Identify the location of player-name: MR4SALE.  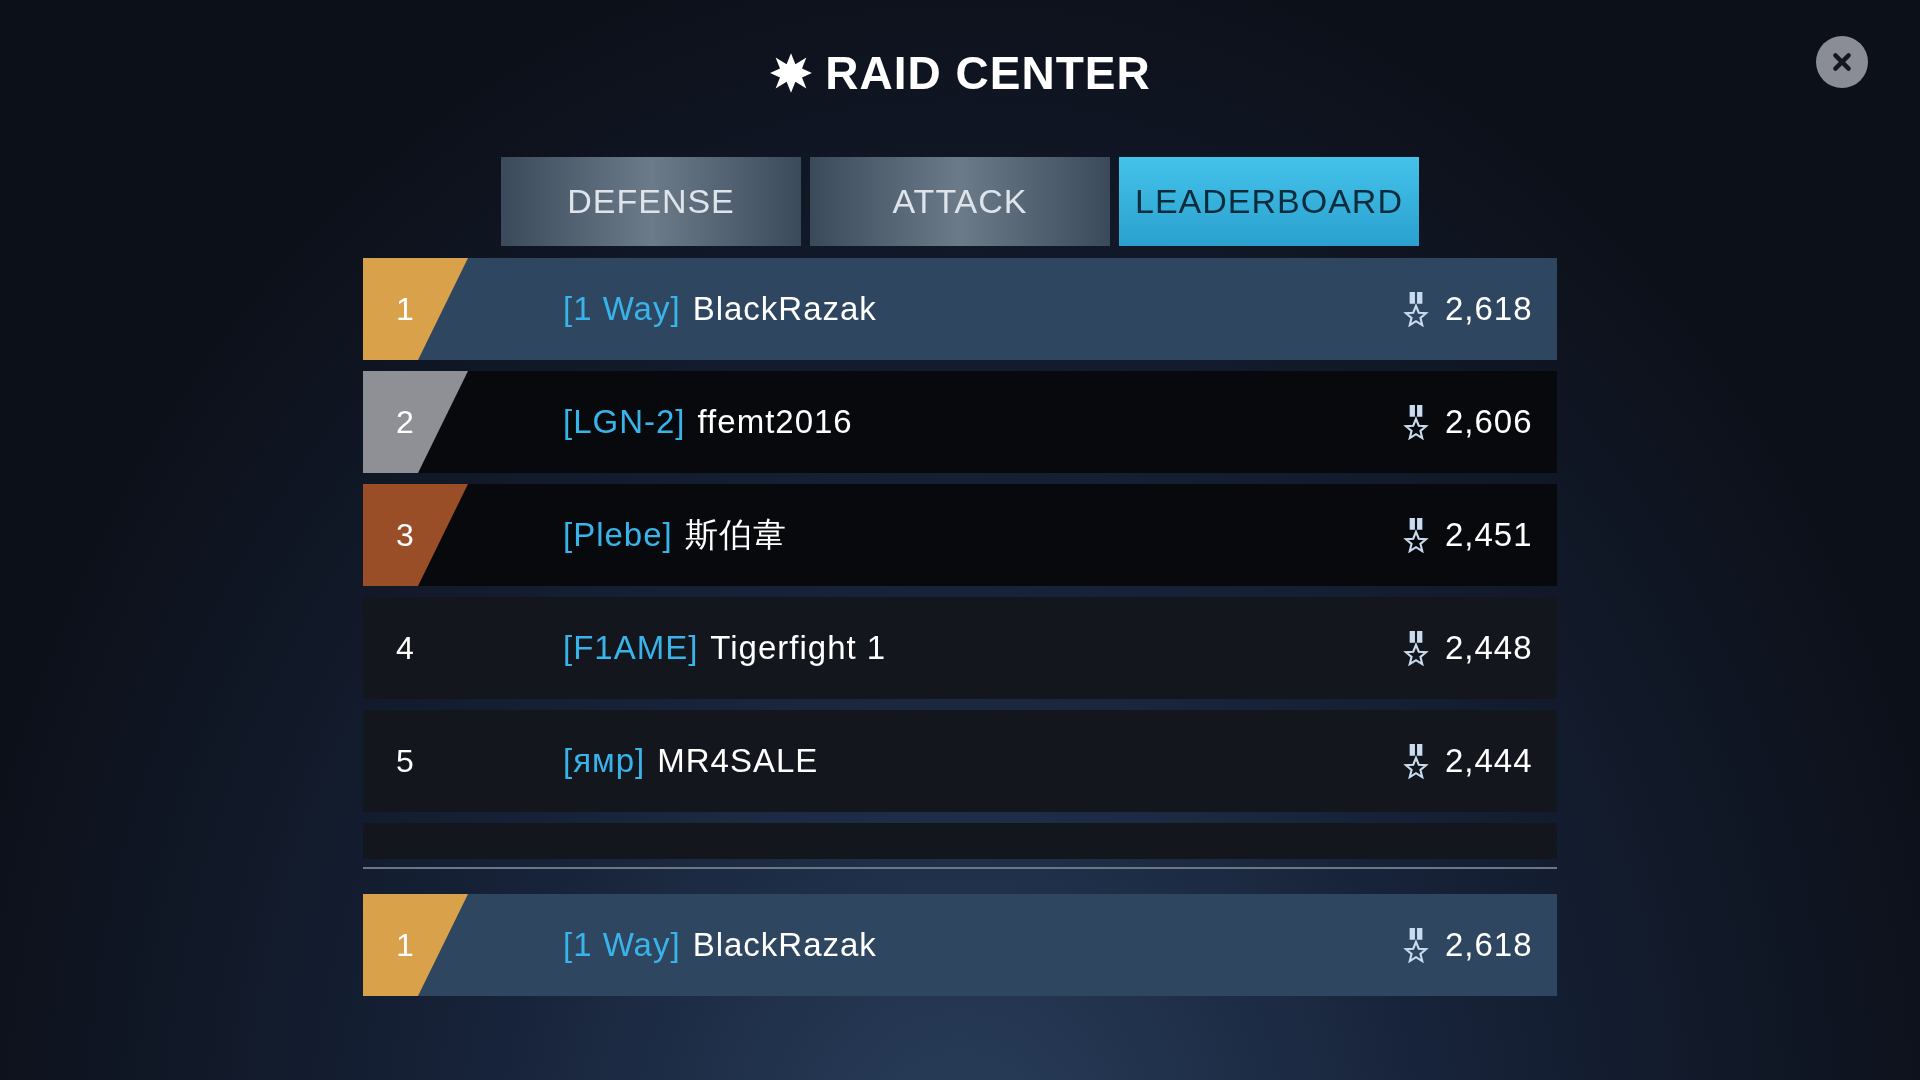
(738, 761).